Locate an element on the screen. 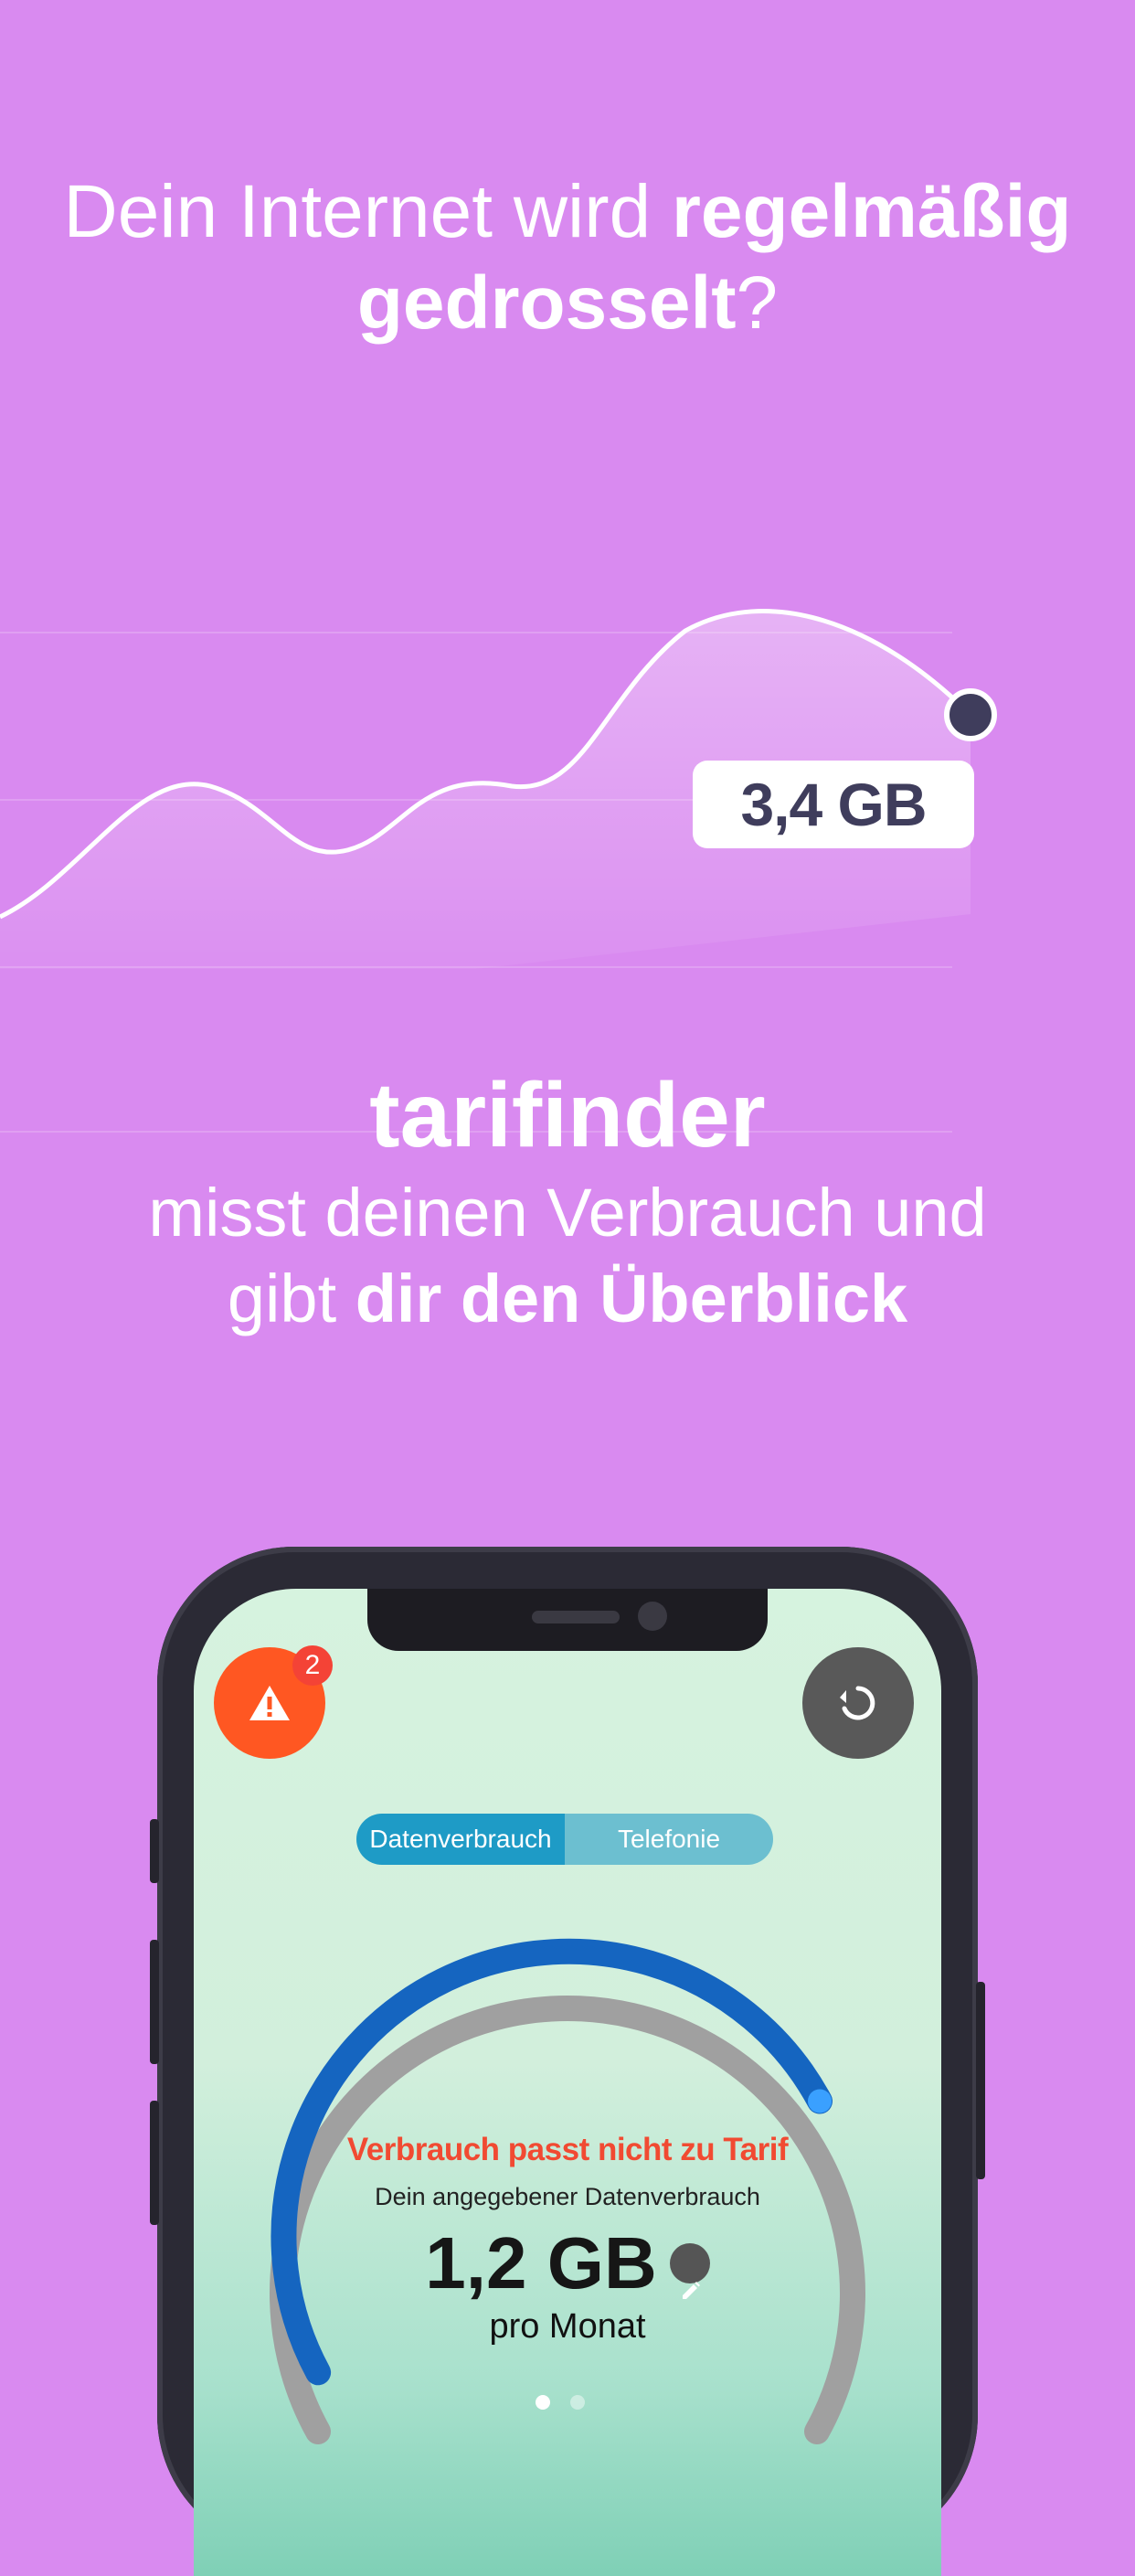  refresh-button is located at coordinates (858, 1703).